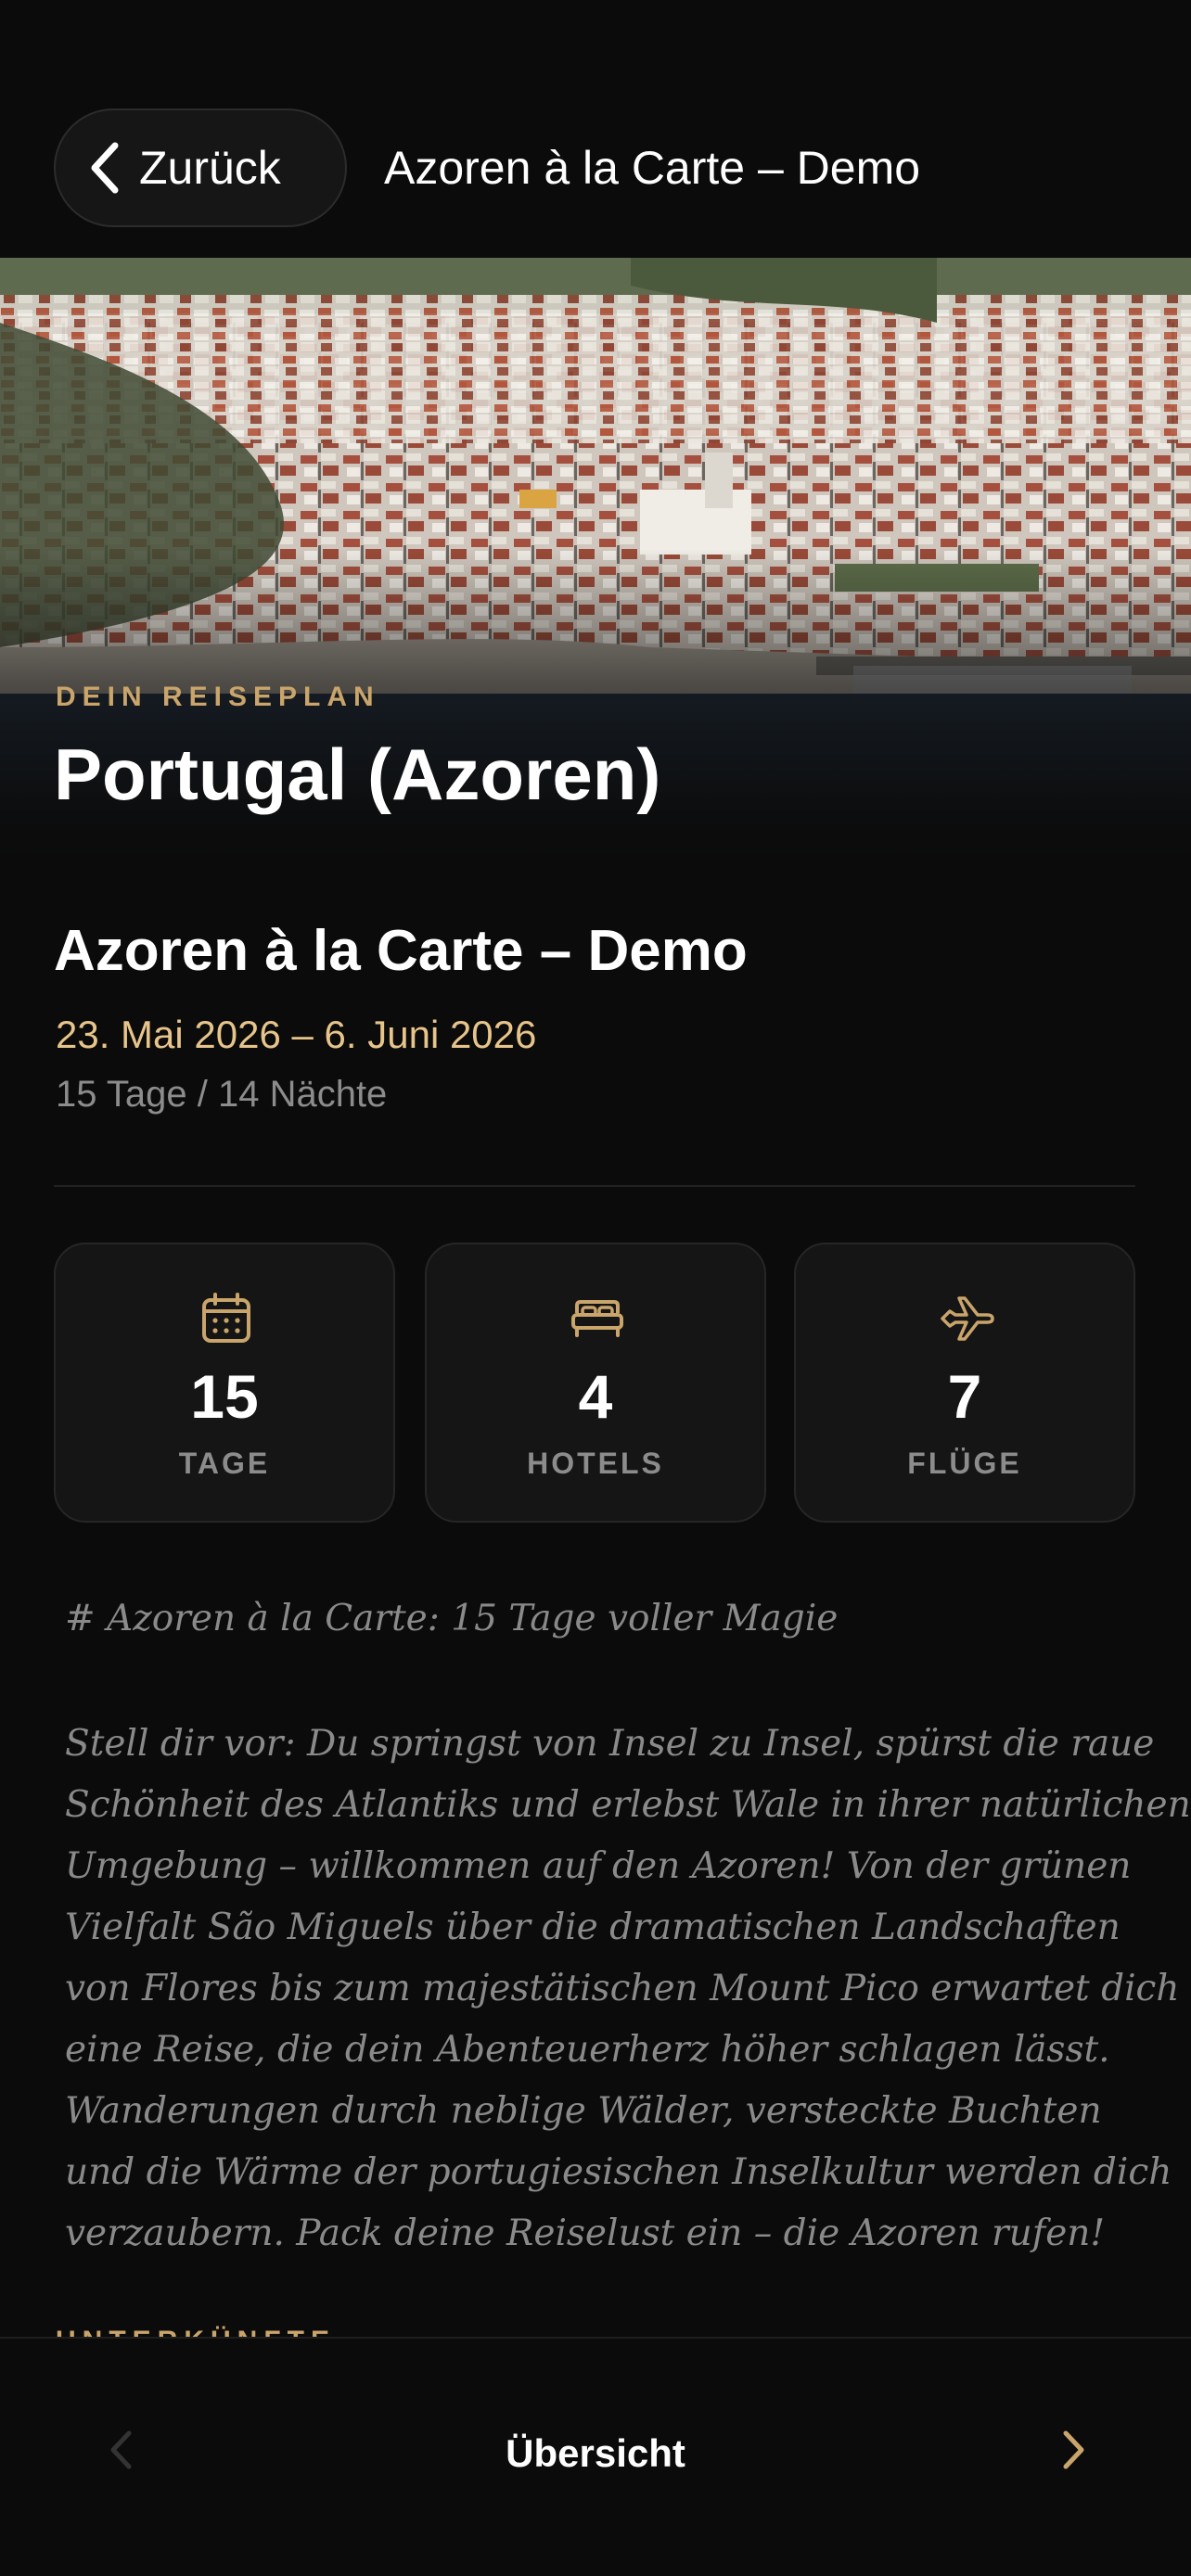 This screenshot has height=2576, width=1191. What do you see at coordinates (595, 2453) in the screenshot?
I see `bottom-nav-title: Übersicht` at bounding box center [595, 2453].